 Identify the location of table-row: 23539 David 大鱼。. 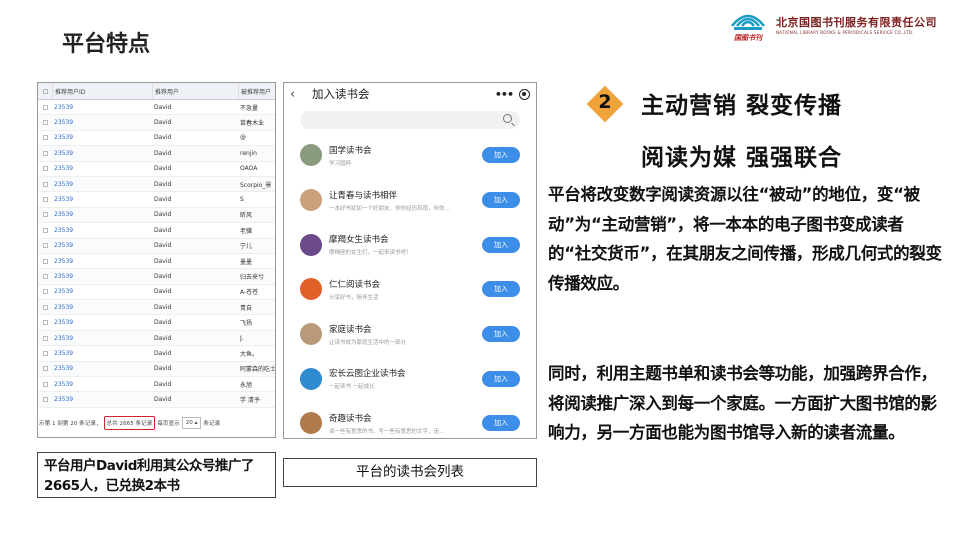
(156, 354).